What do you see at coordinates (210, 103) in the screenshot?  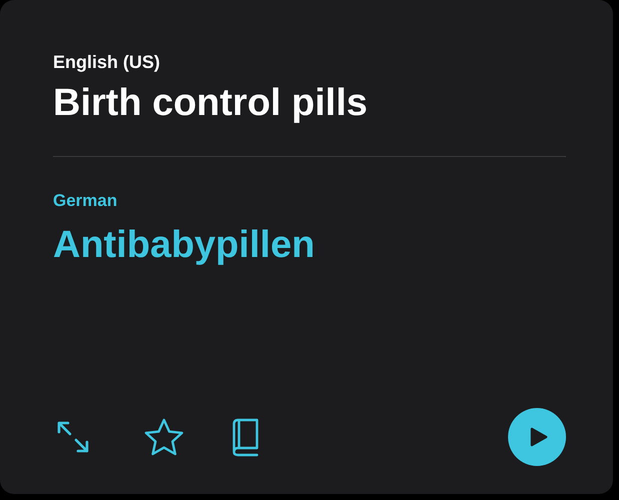 I see `source-text: Birth control pills` at bounding box center [210, 103].